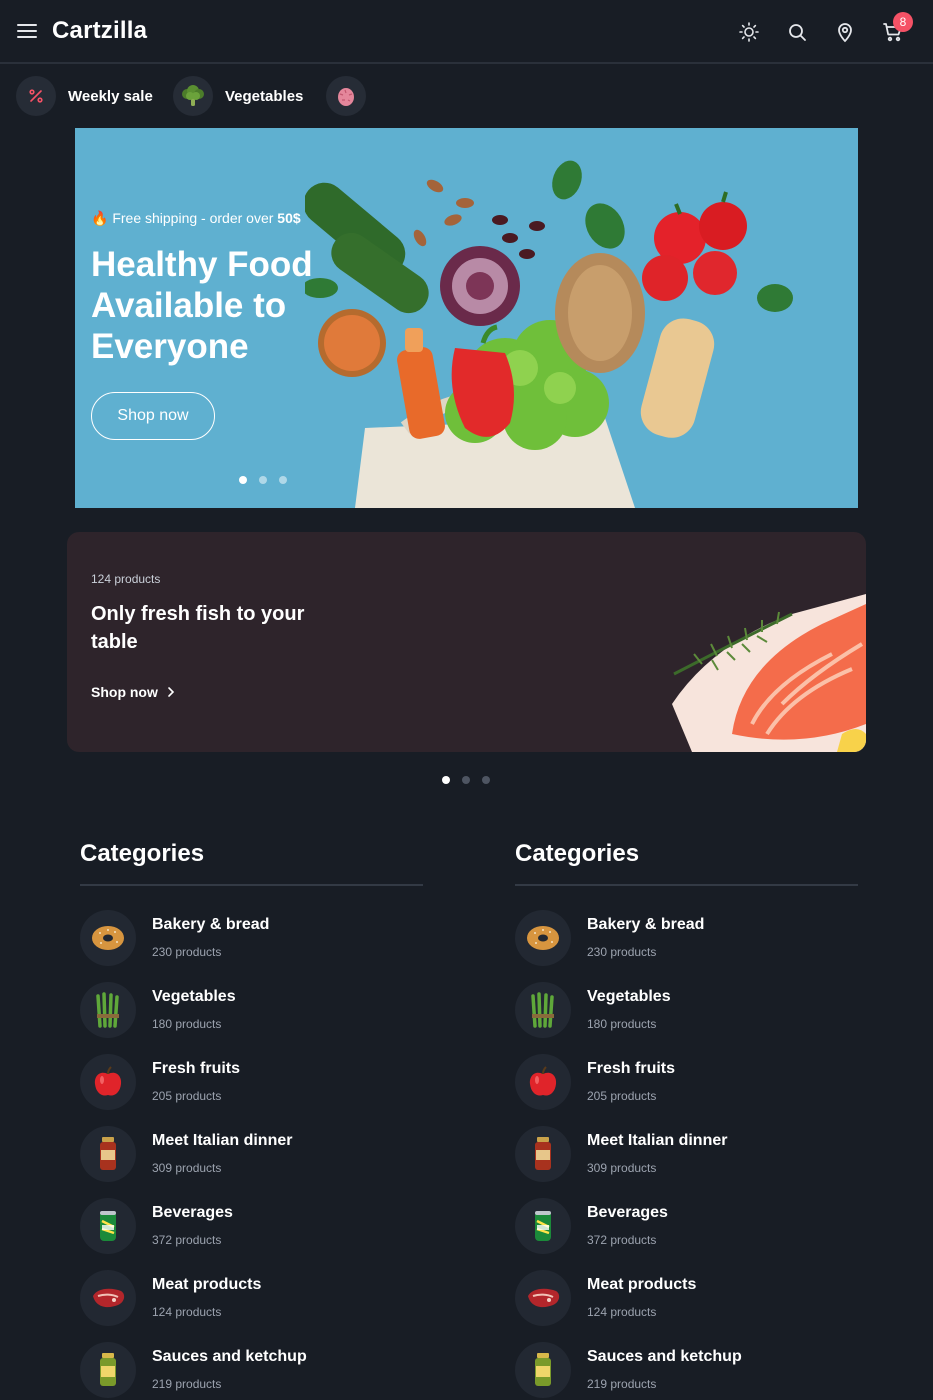 This screenshot has height=1400, width=933. Describe the element at coordinates (196, 218) in the screenshot. I see `hero-promo-text: 🔥 Free shipping - order over 50$` at that location.